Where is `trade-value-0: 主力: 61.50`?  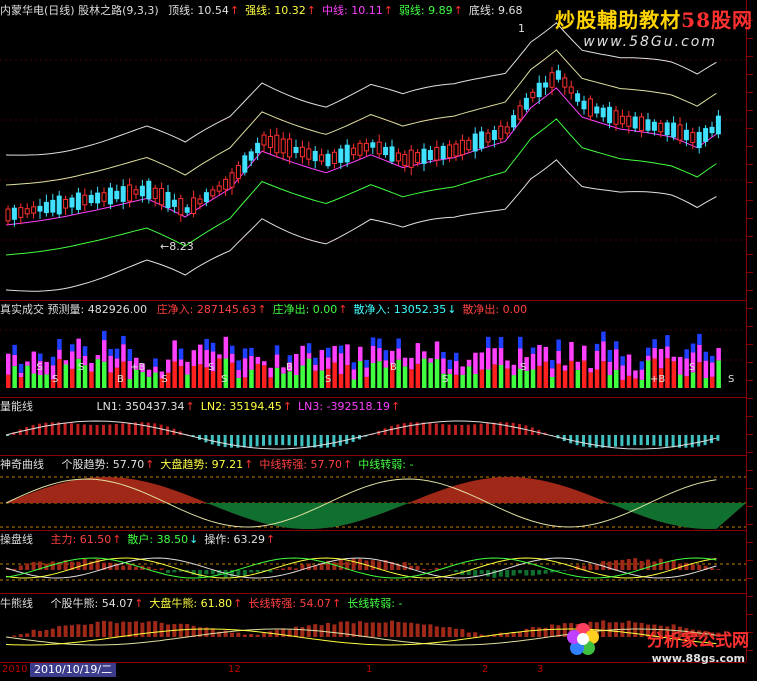 trade-value-0: 主力: 61.50 is located at coordinates (81, 539).